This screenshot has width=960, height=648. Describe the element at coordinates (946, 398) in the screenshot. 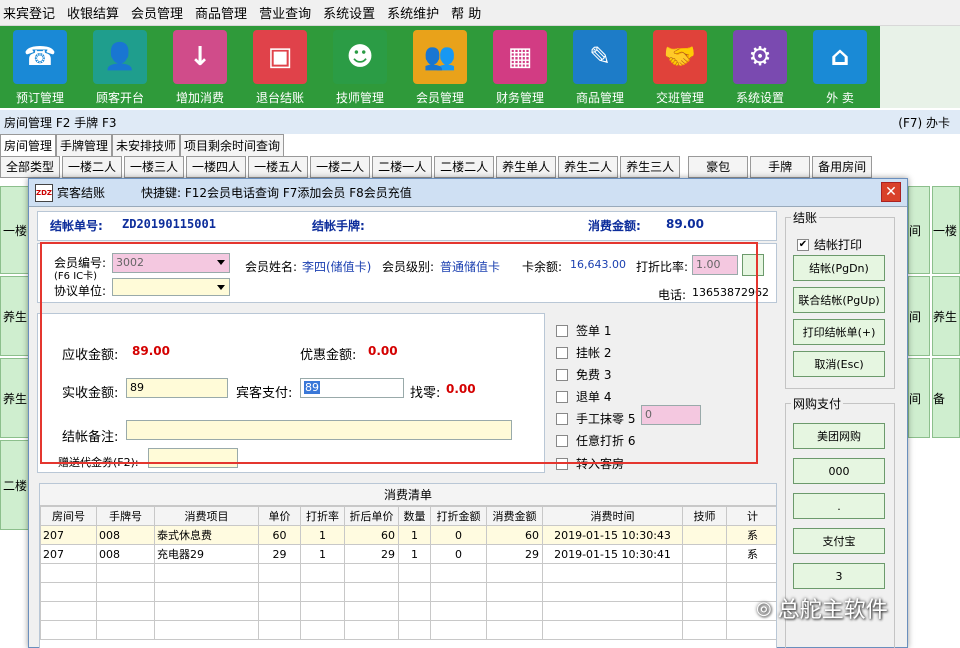

I see `room-tile: 备` at that location.